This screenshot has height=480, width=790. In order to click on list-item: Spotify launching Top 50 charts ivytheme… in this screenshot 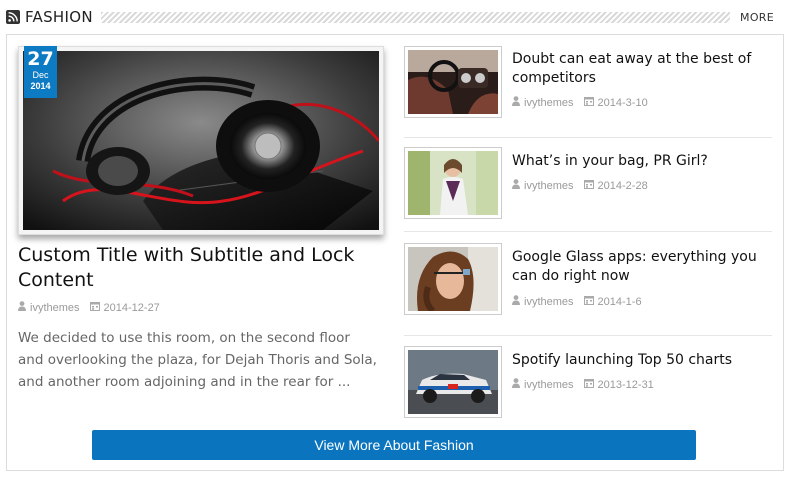, I will do `click(588, 382)`.